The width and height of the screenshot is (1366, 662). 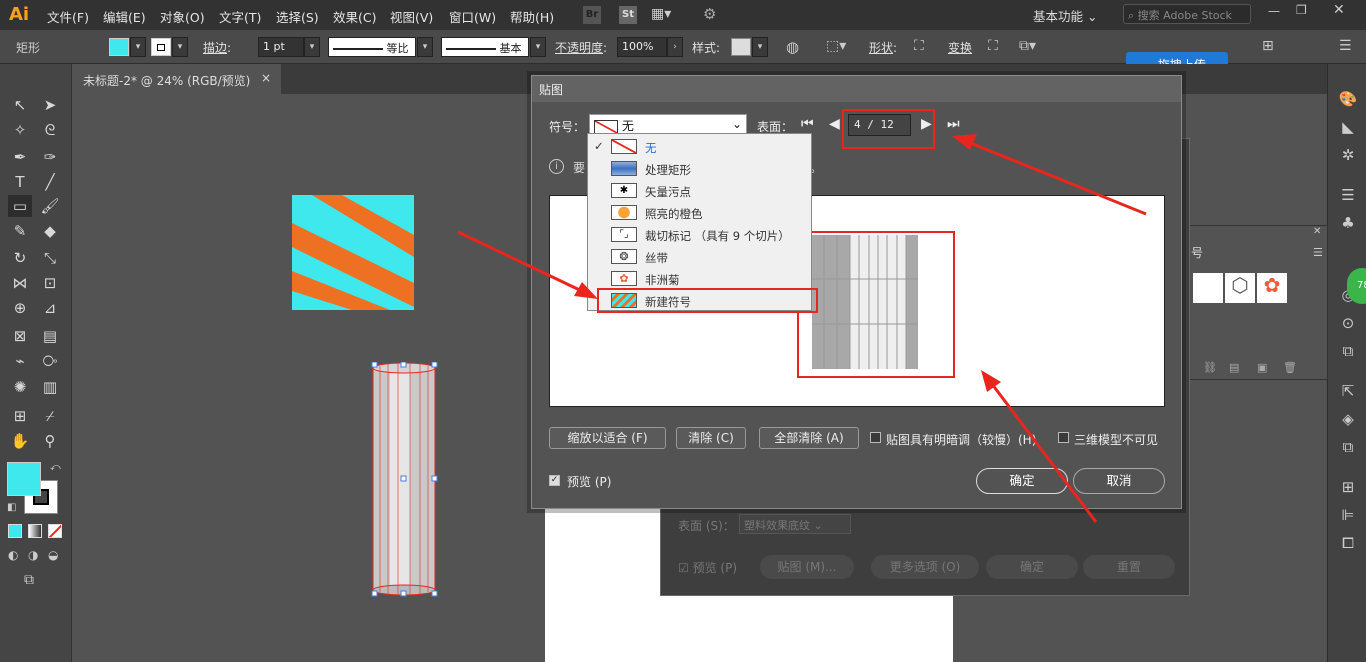 What do you see at coordinates (281, 47) in the screenshot?
I see `stroke-weight-input: 1 pt` at bounding box center [281, 47].